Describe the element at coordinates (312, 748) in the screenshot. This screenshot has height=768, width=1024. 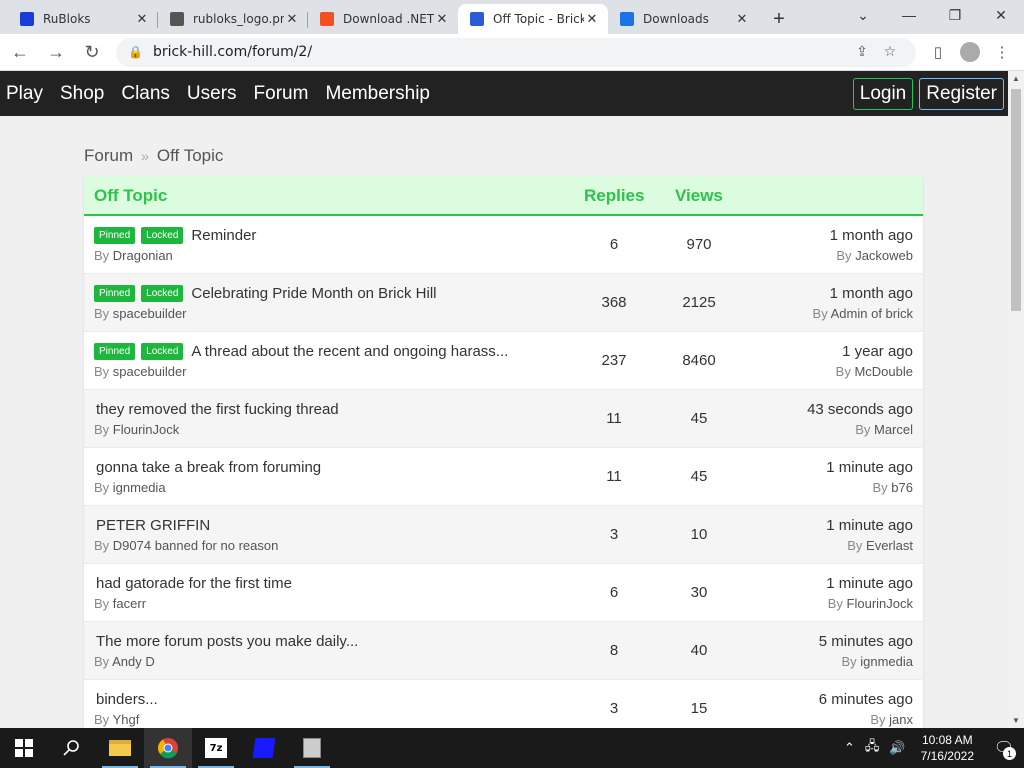
I see `installer-taskbar-icon` at that location.